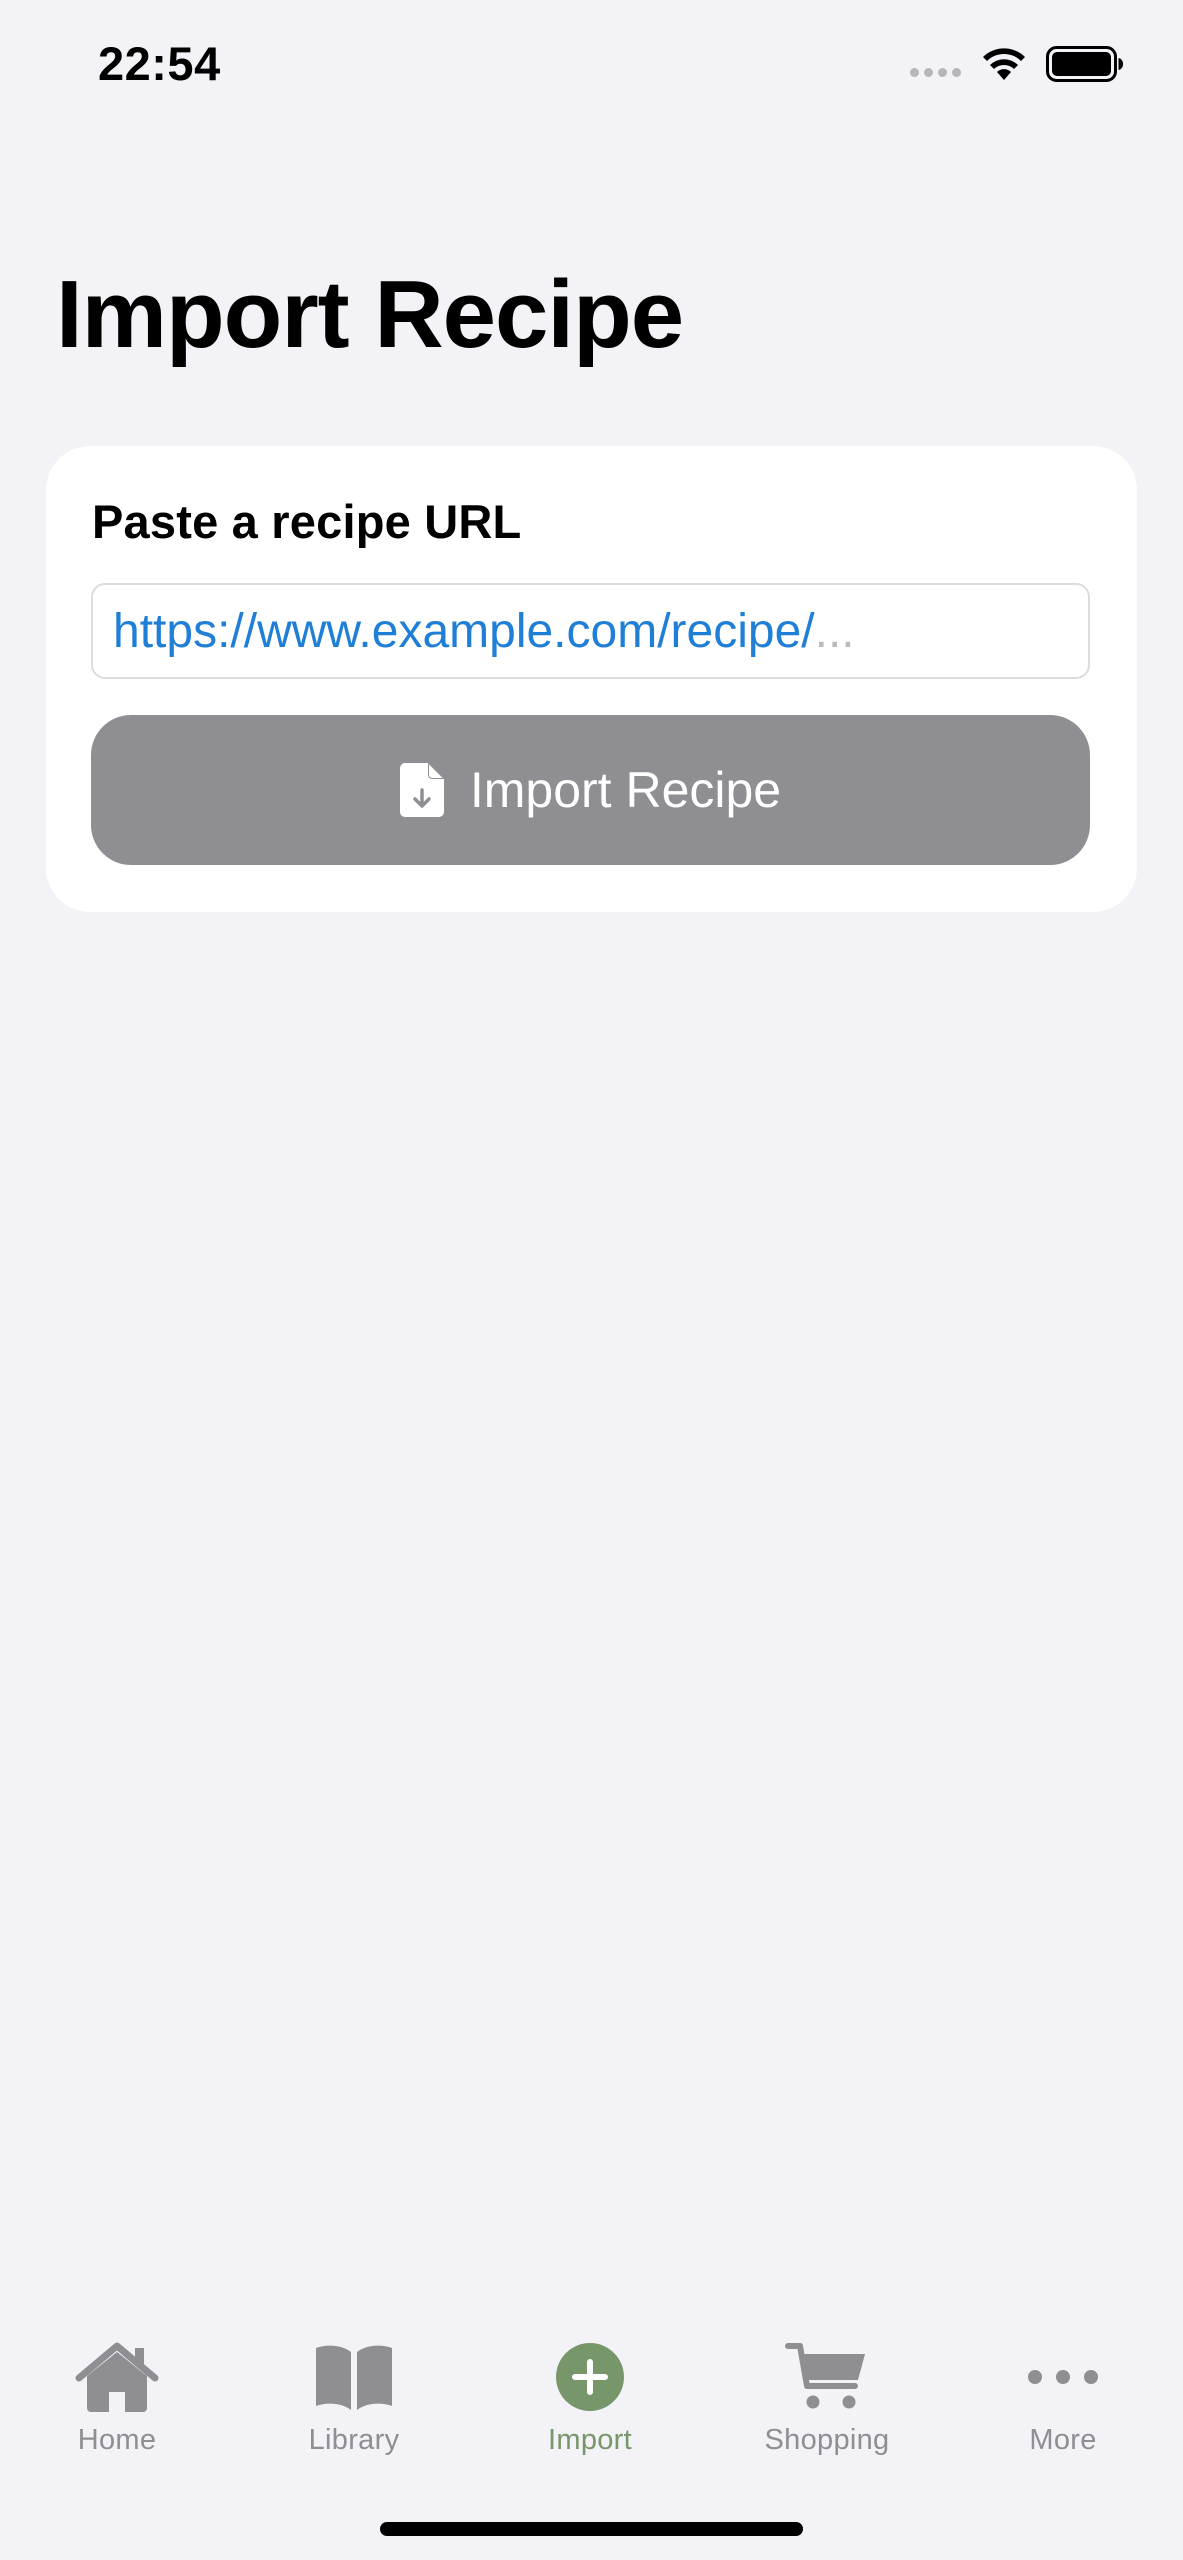 Image resolution: width=1183 pixels, height=2560 pixels. What do you see at coordinates (354, 2377) in the screenshot?
I see `book-icon` at bounding box center [354, 2377].